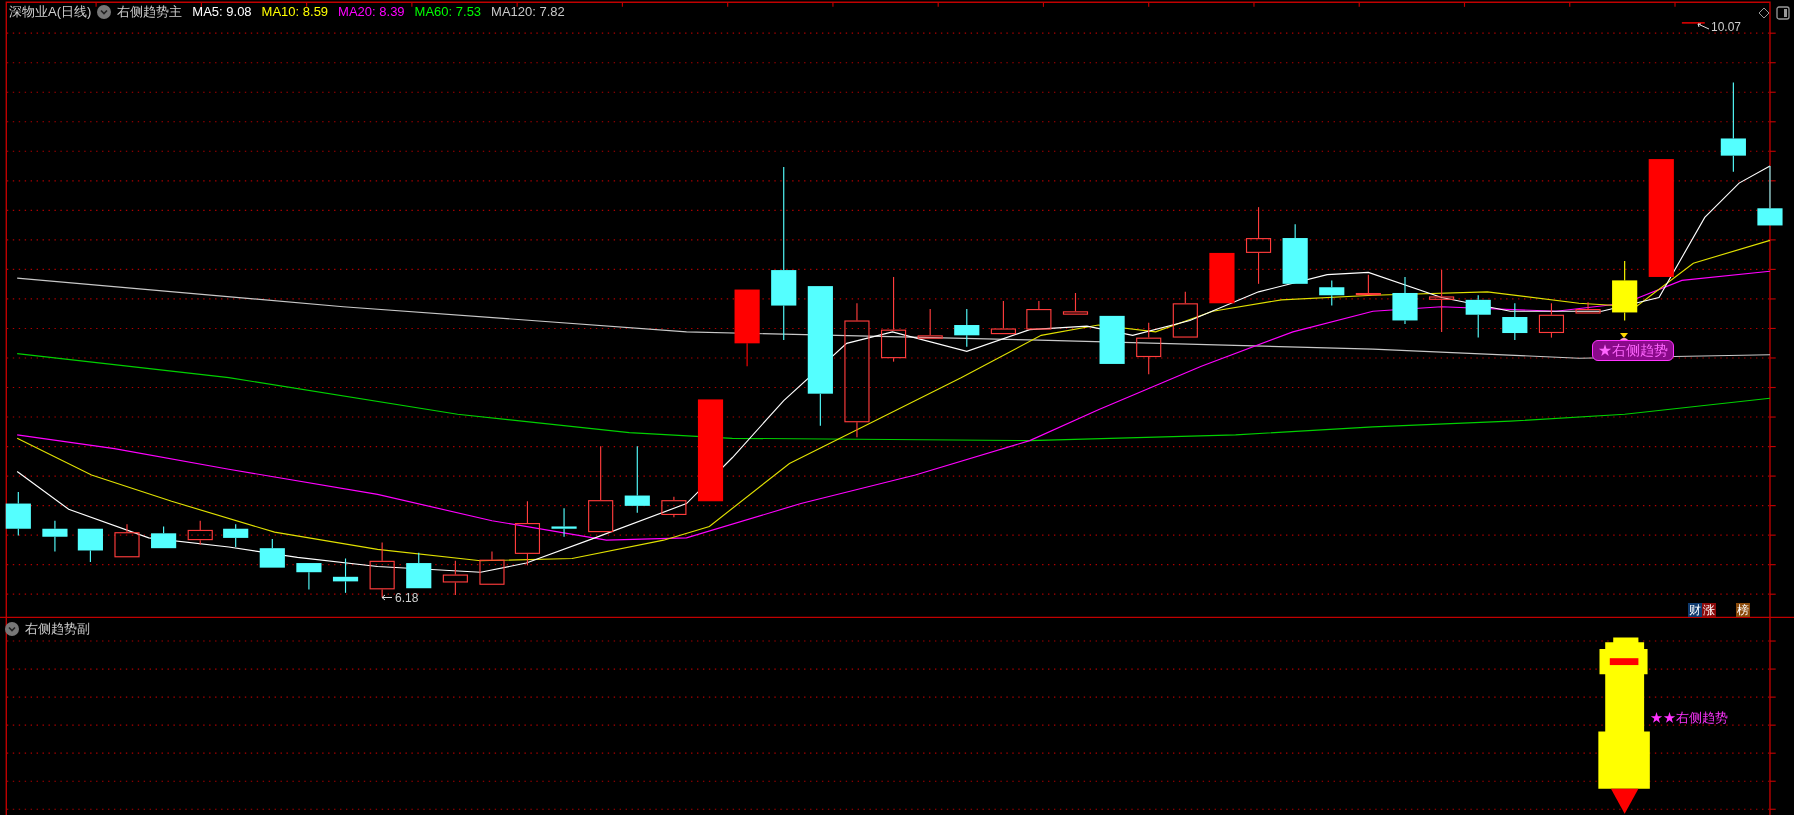 Image resolution: width=1794 pixels, height=815 pixels. What do you see at coordinates (528, 12) in the screenshot?
I see `moving-average-legend: MA120: 7.82` at bounding box center [528, 12].